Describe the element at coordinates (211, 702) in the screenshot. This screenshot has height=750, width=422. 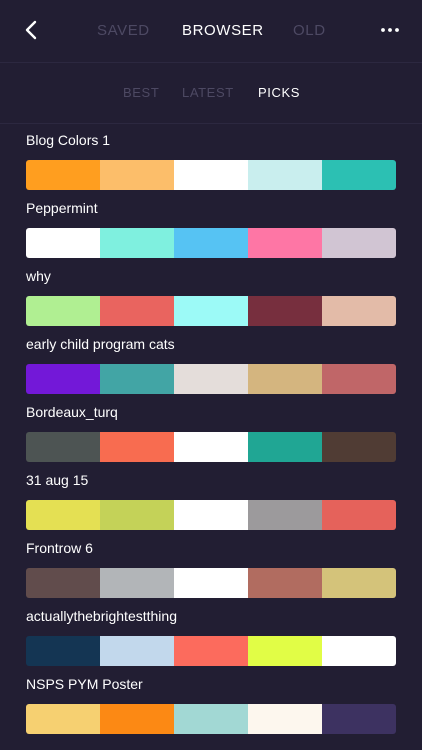
I see `palette-item: NSPS PYM Poster` at that location.